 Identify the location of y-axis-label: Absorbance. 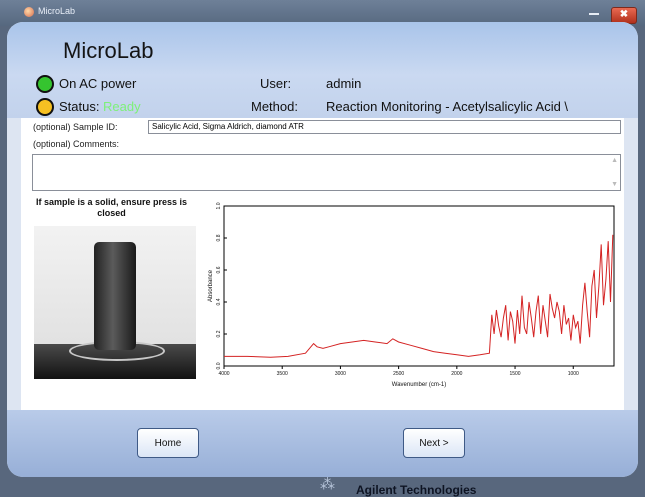
(211, 285).